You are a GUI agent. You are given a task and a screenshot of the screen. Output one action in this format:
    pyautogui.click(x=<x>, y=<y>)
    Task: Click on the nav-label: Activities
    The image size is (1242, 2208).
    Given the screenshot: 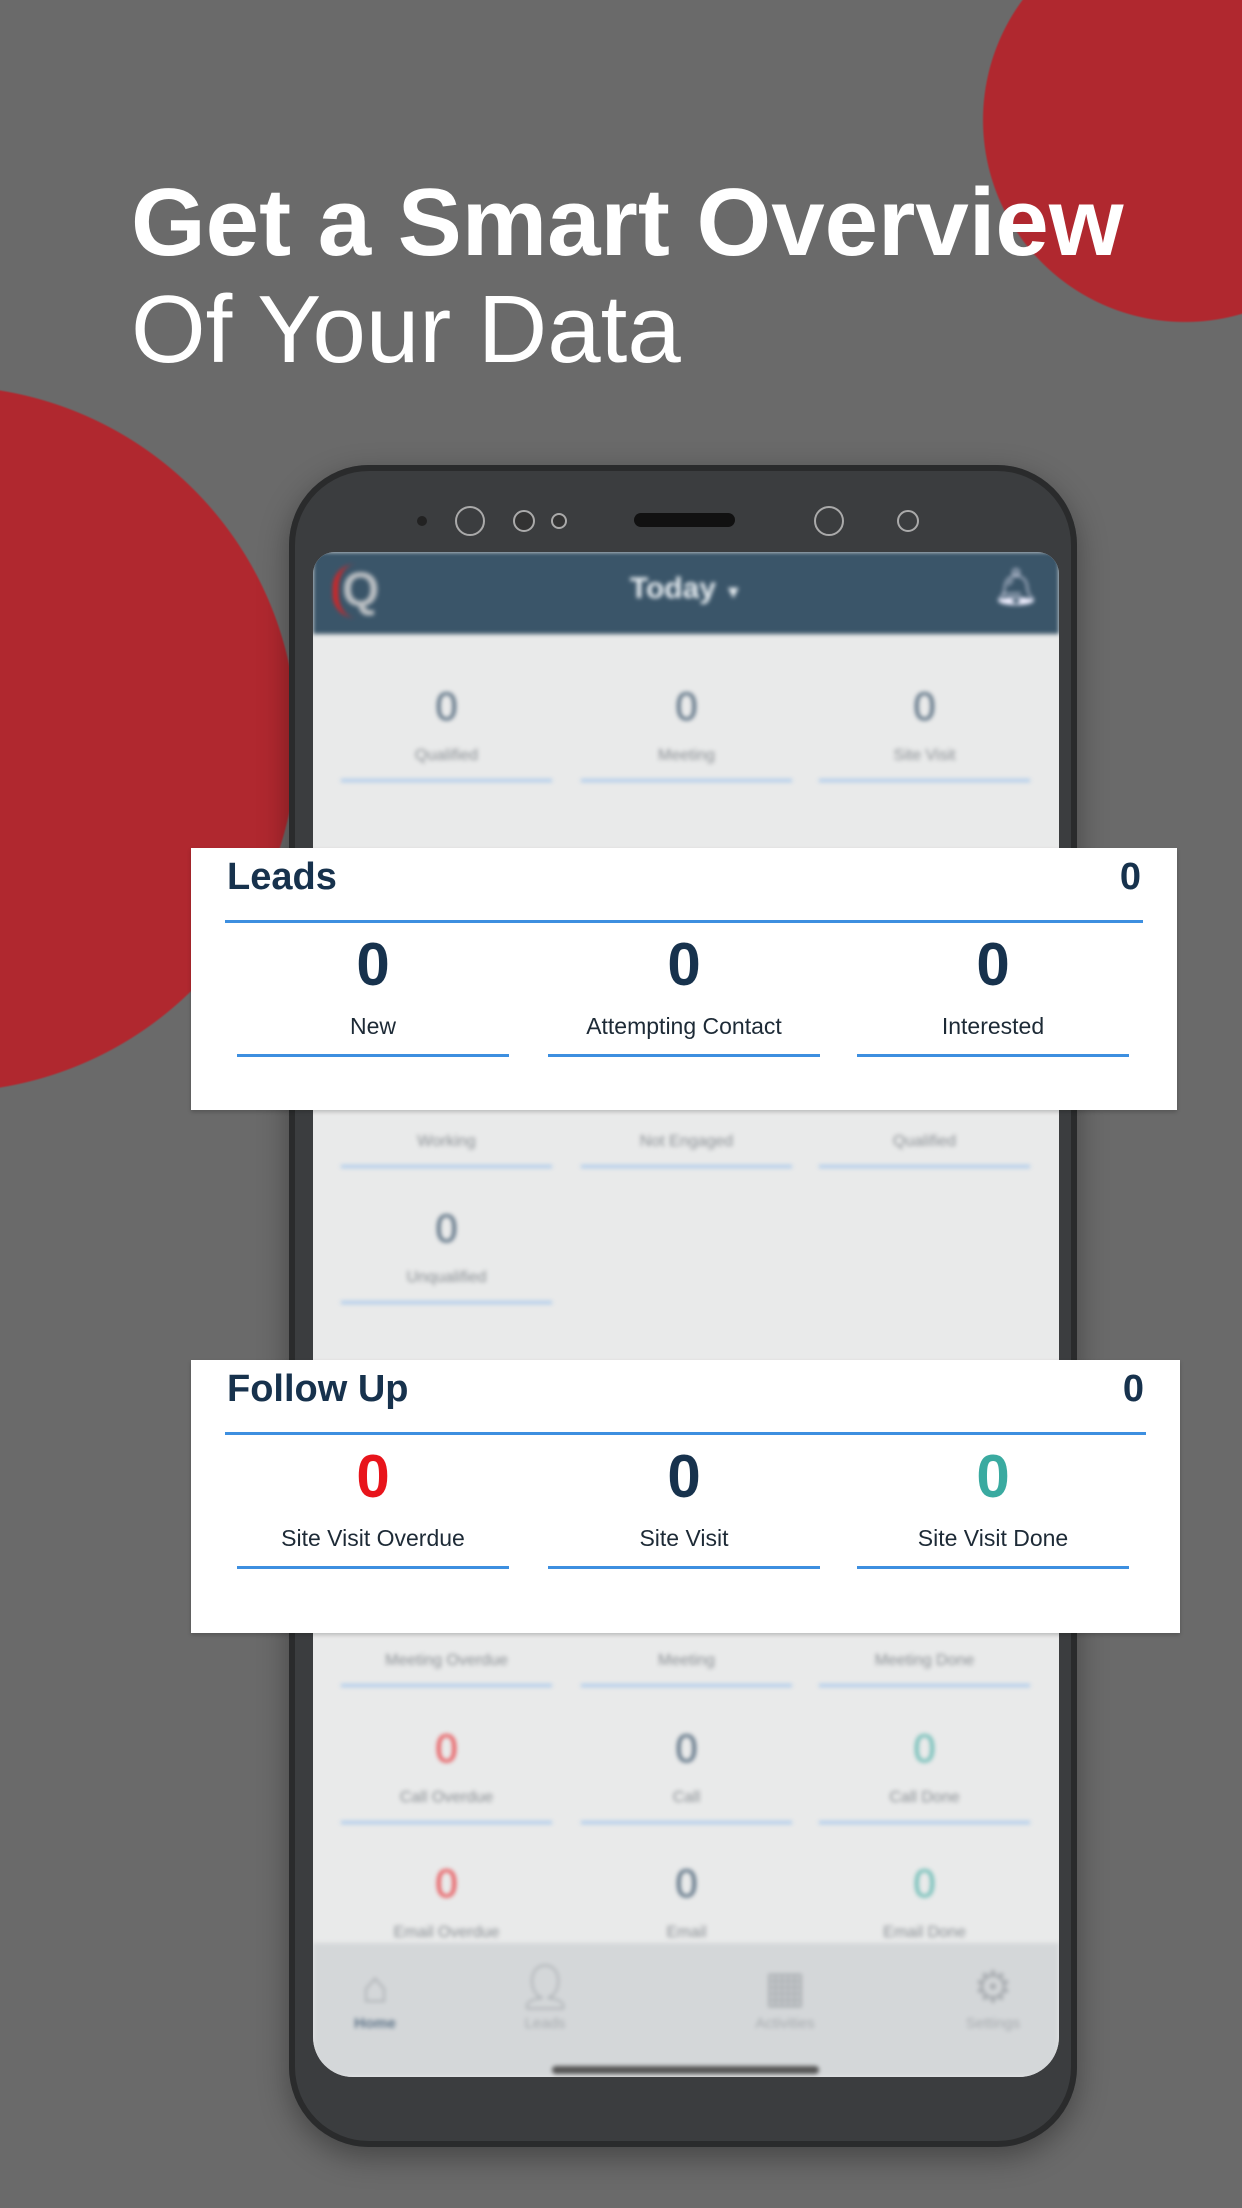 What is the action you would take?
    pyautogui.click(x=785, y=2023)
    